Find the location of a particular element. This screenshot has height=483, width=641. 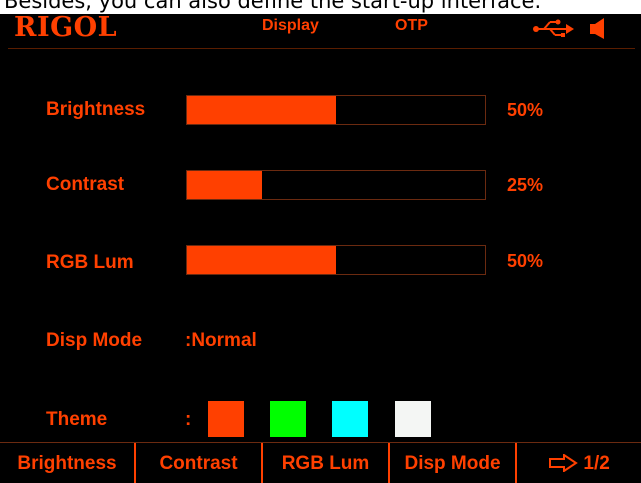

logo: RIGOL is located at coordinates (66, 27).